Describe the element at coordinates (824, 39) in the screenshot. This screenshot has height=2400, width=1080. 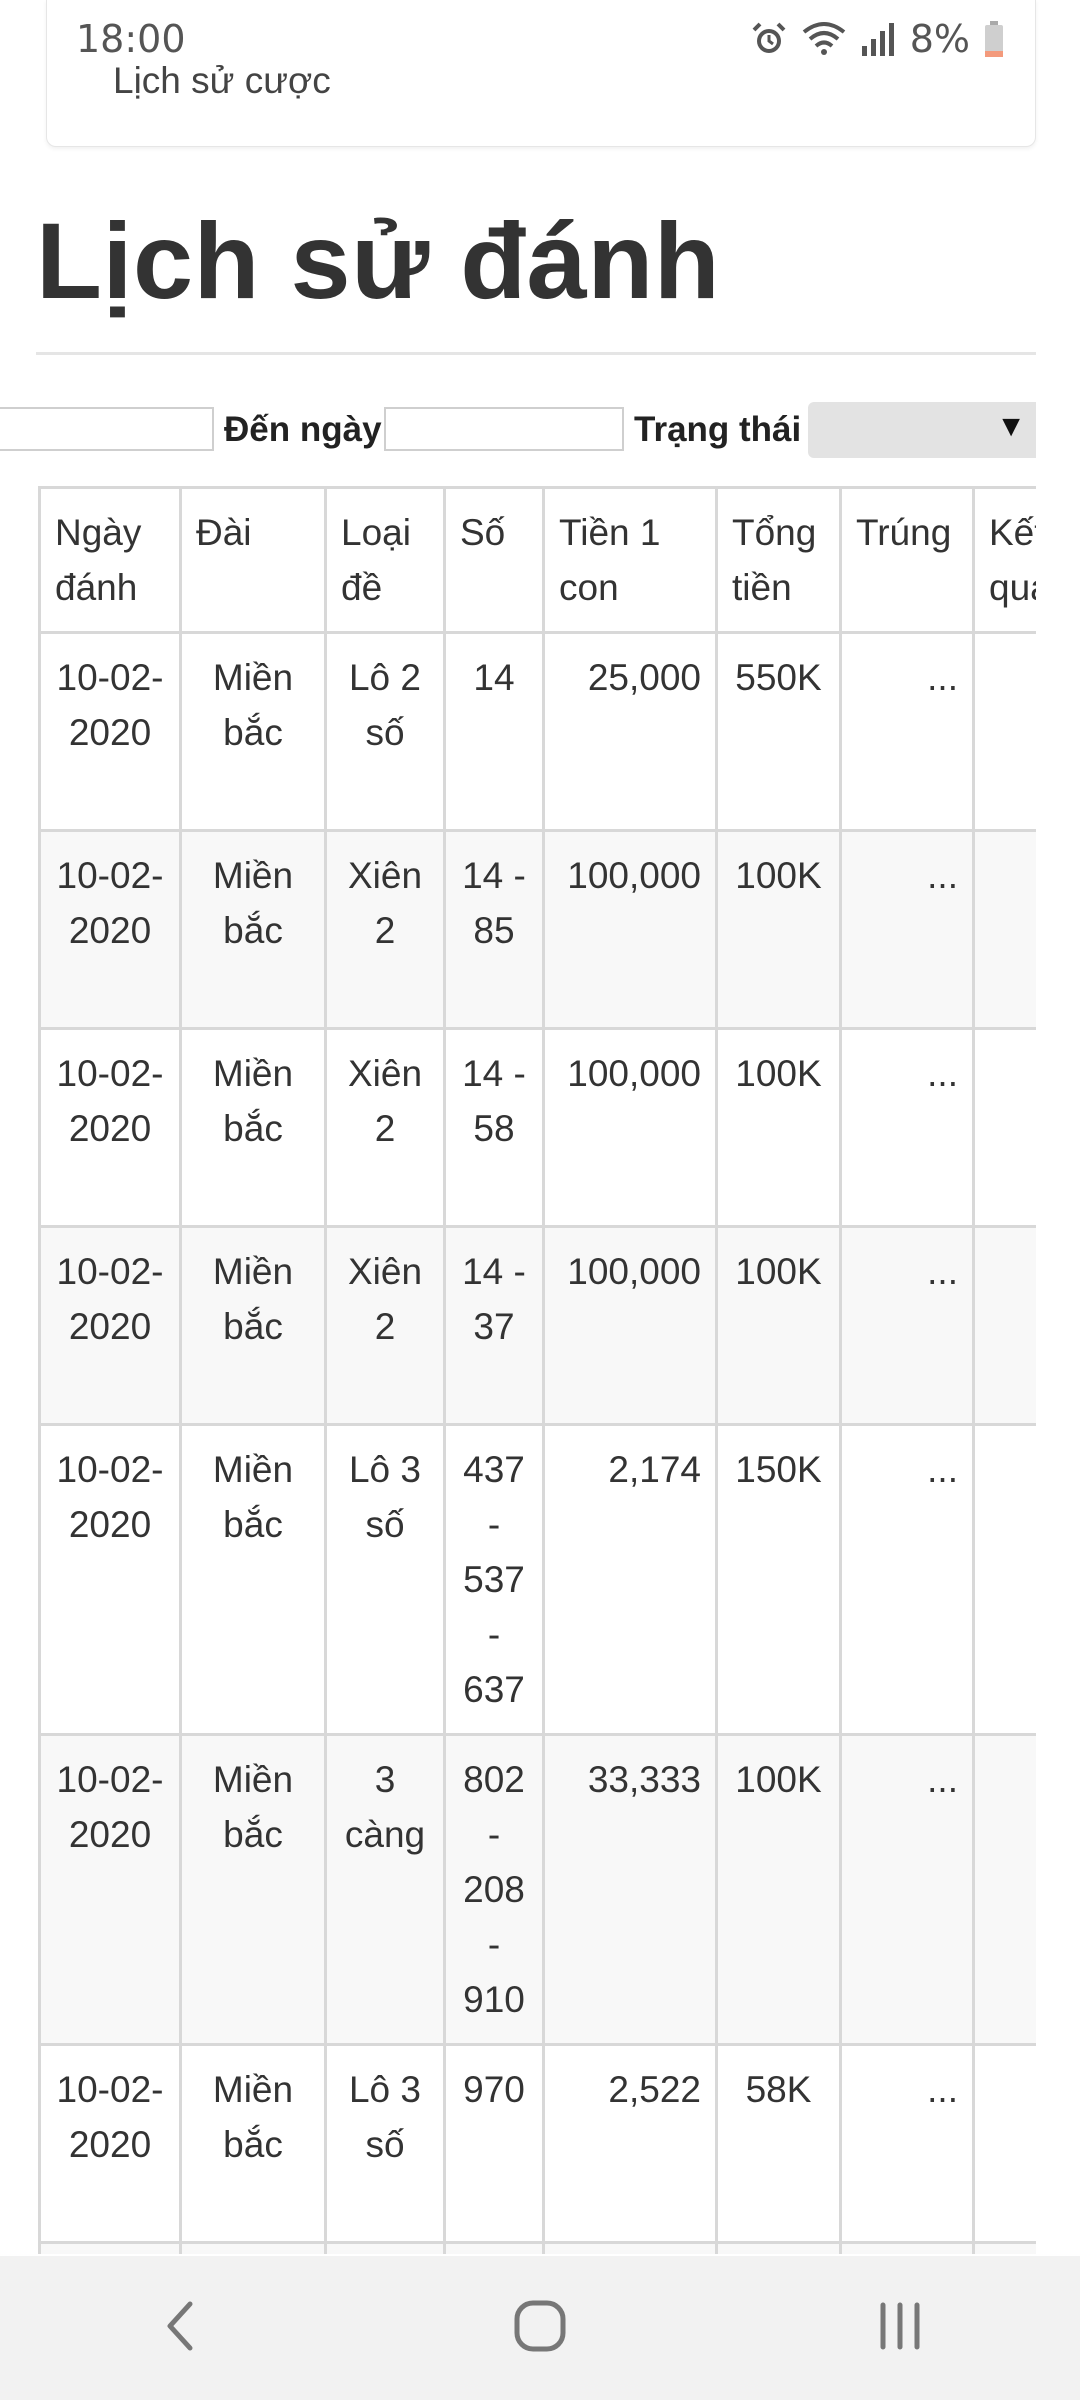
I see `wifi-icon` at that location.